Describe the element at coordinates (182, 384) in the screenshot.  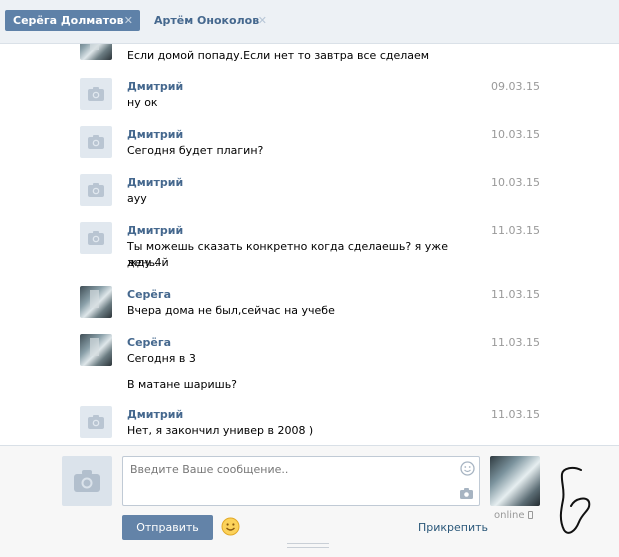
I see `message-text: В матане шаришь?` at that location.